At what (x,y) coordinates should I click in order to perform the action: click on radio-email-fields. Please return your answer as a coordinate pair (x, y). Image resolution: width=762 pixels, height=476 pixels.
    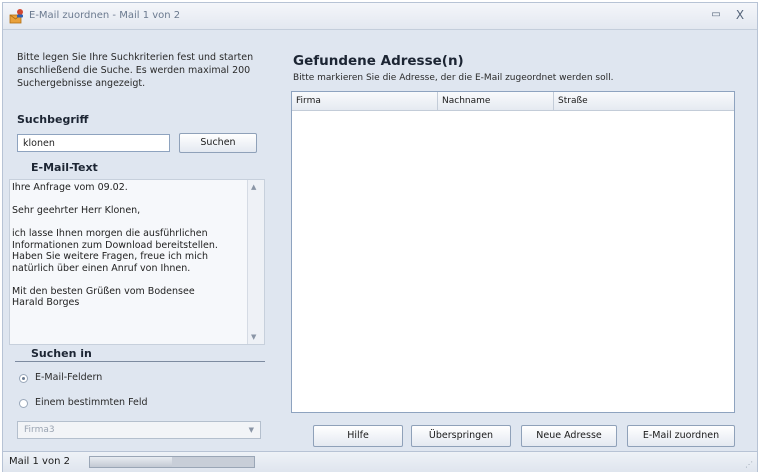
    Looking at the image, I should click on (23, 378).